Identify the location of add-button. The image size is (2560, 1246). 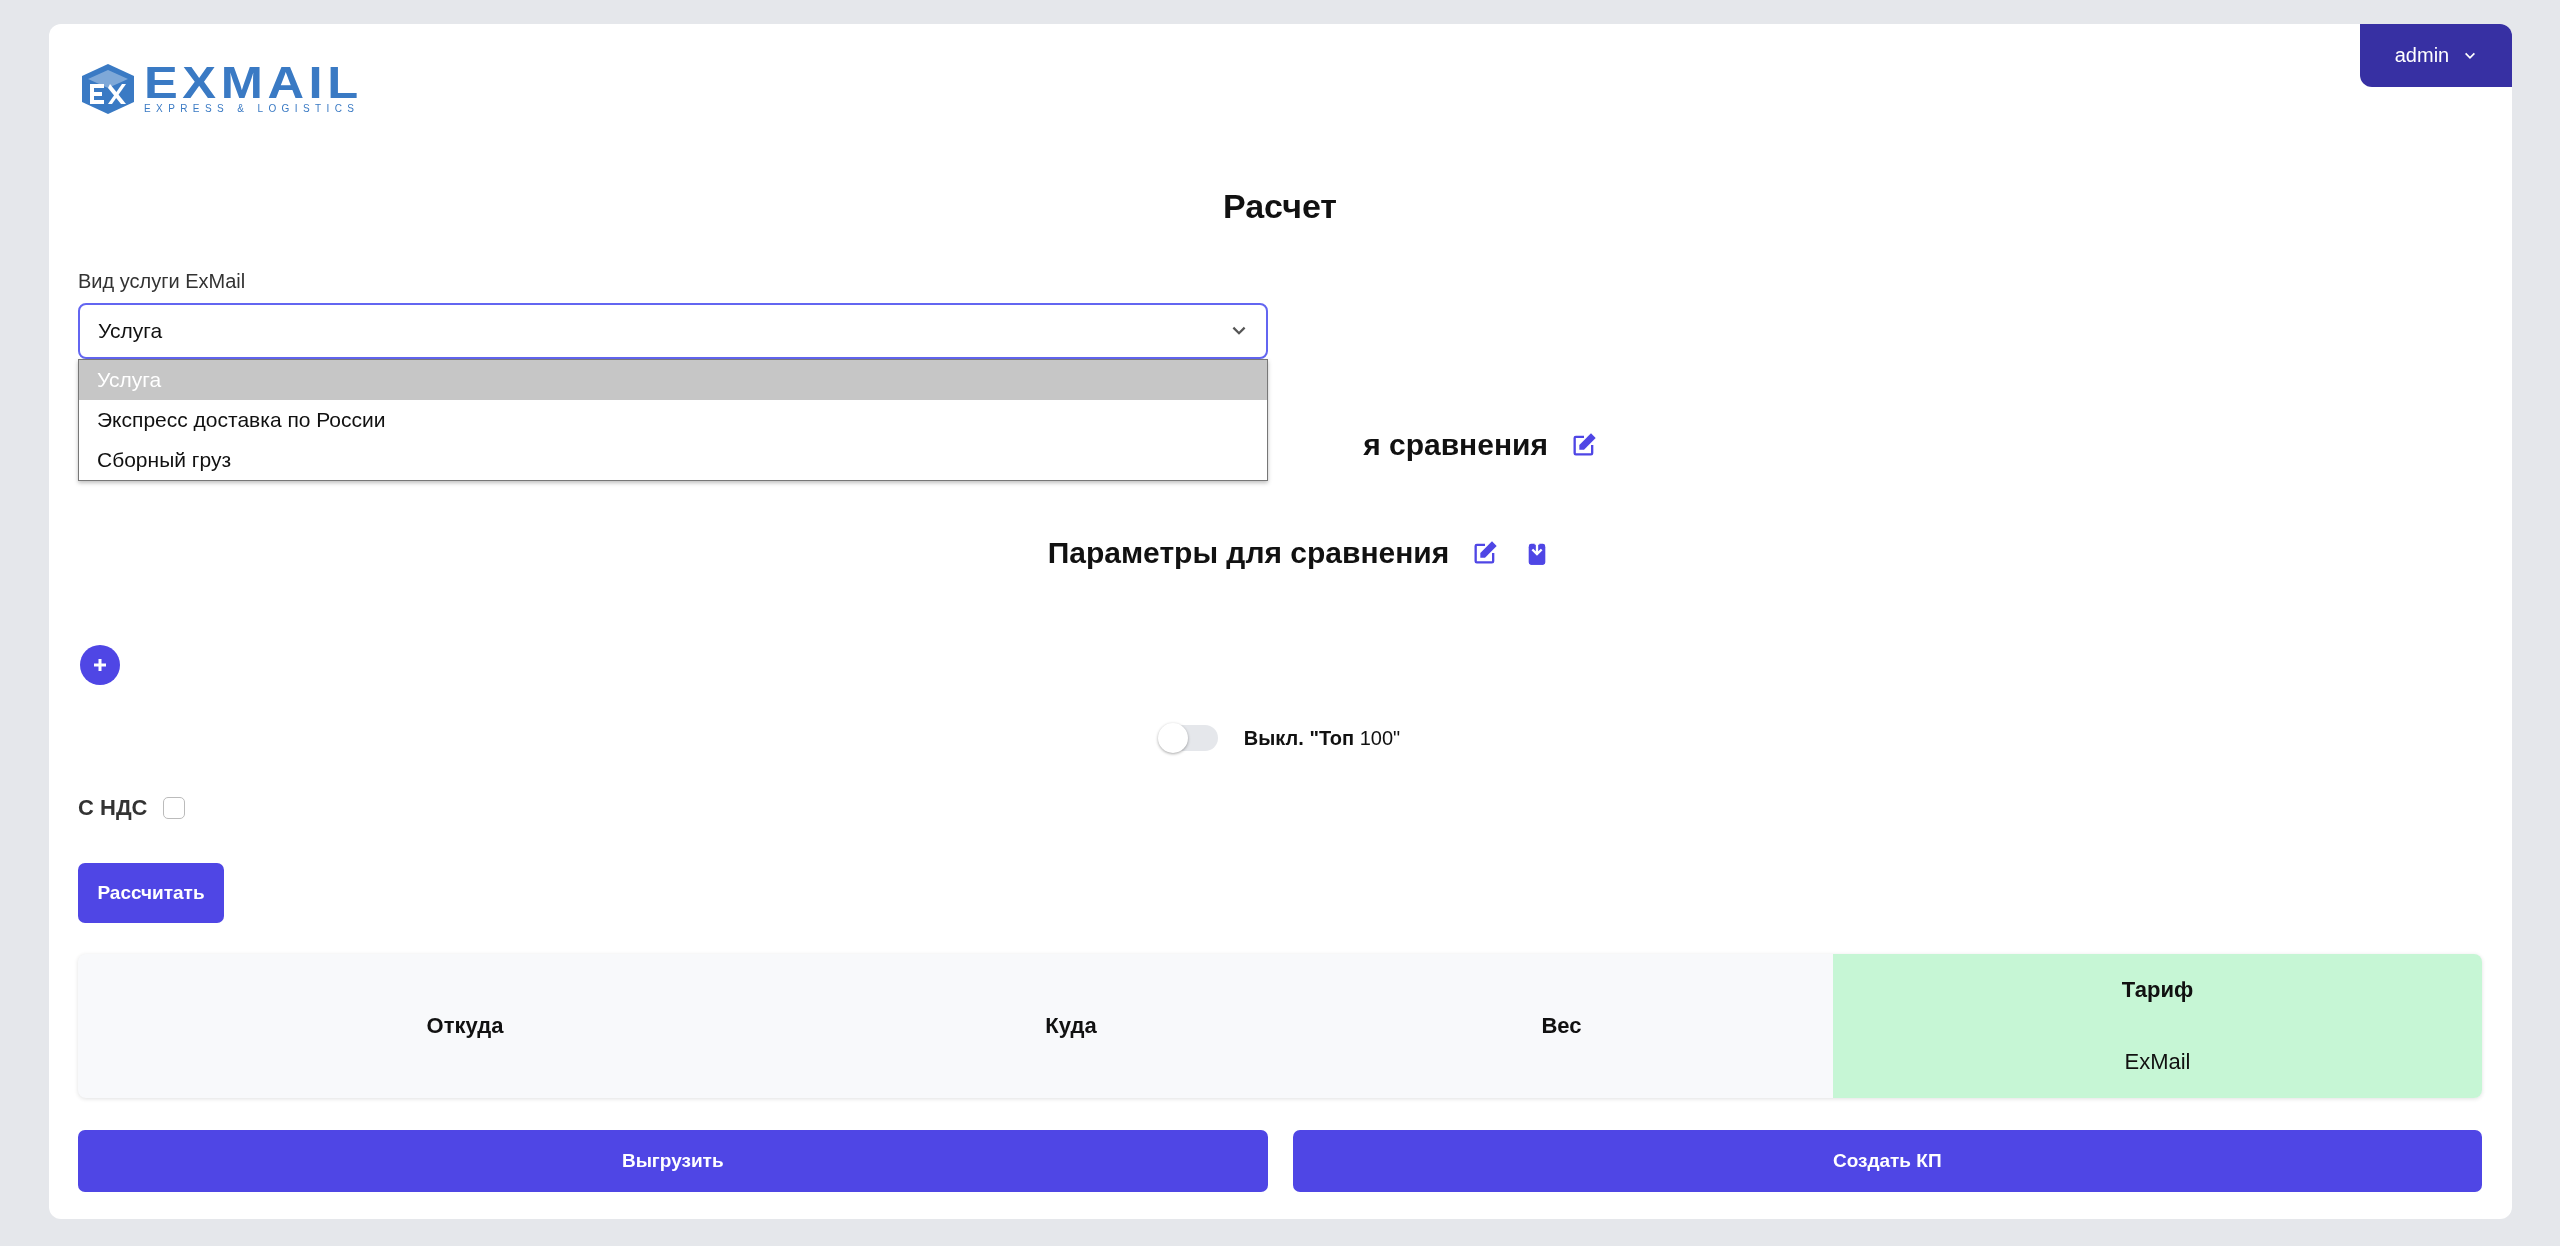
(100, 665).